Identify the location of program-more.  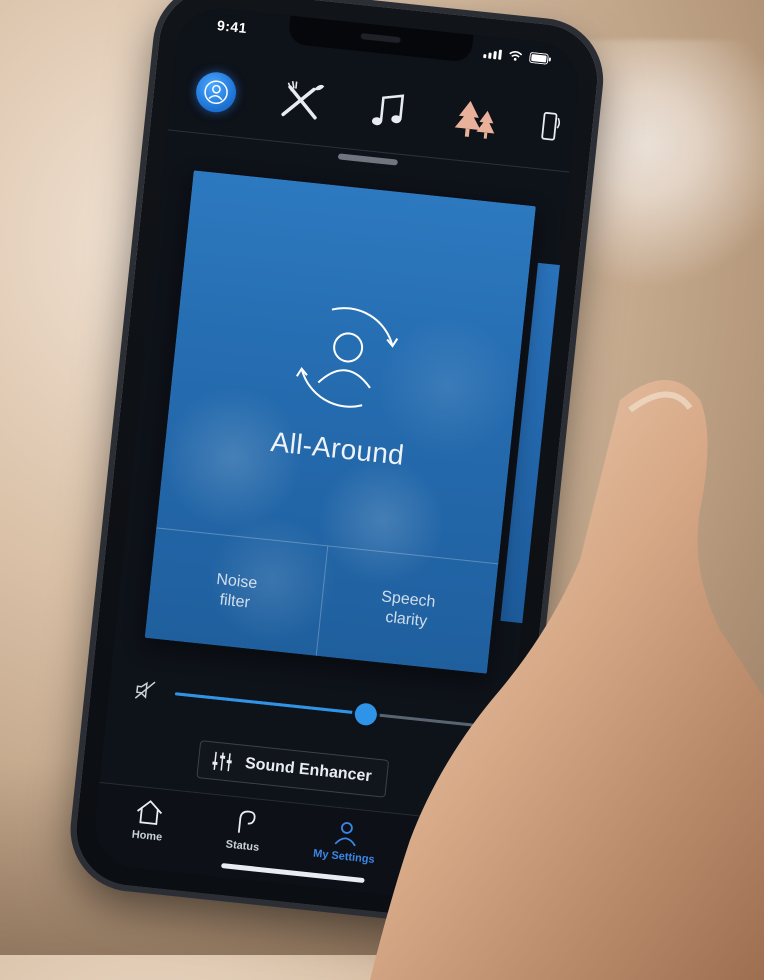
(550, 127).